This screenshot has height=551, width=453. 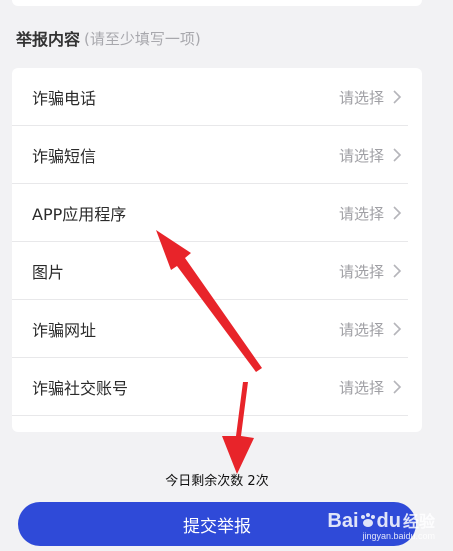 What do you see at coordinates (142, 38) in the screenshot?
I see `section-hint: (请至少填写一项)` at bounding box center [142, 38].